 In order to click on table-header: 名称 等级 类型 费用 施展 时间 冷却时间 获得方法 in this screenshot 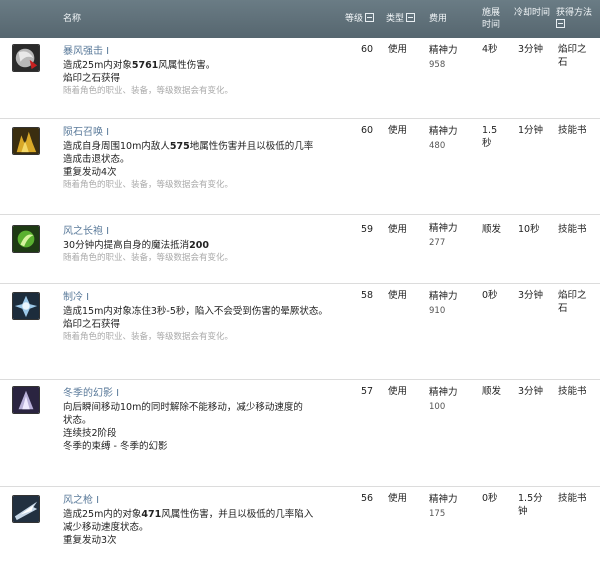, I will do `click(300, 19)`.